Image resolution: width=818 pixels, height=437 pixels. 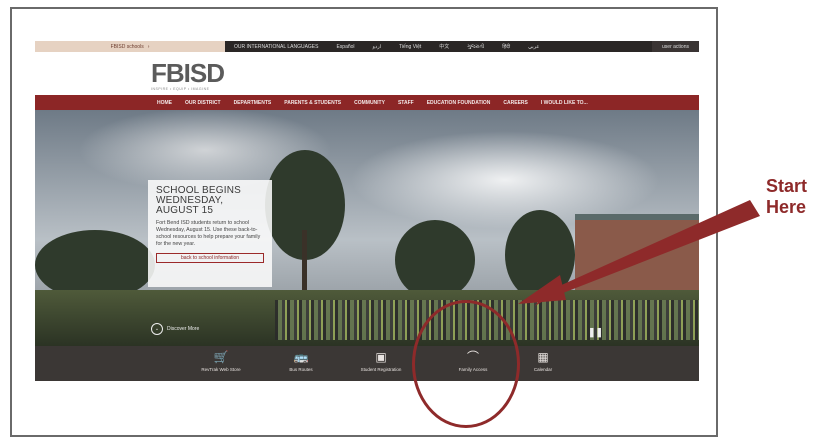 What do you see at coordinates (786, 207) in the screenshot?
I see `callout-line-2: Here` at bounding box center [786, 207].